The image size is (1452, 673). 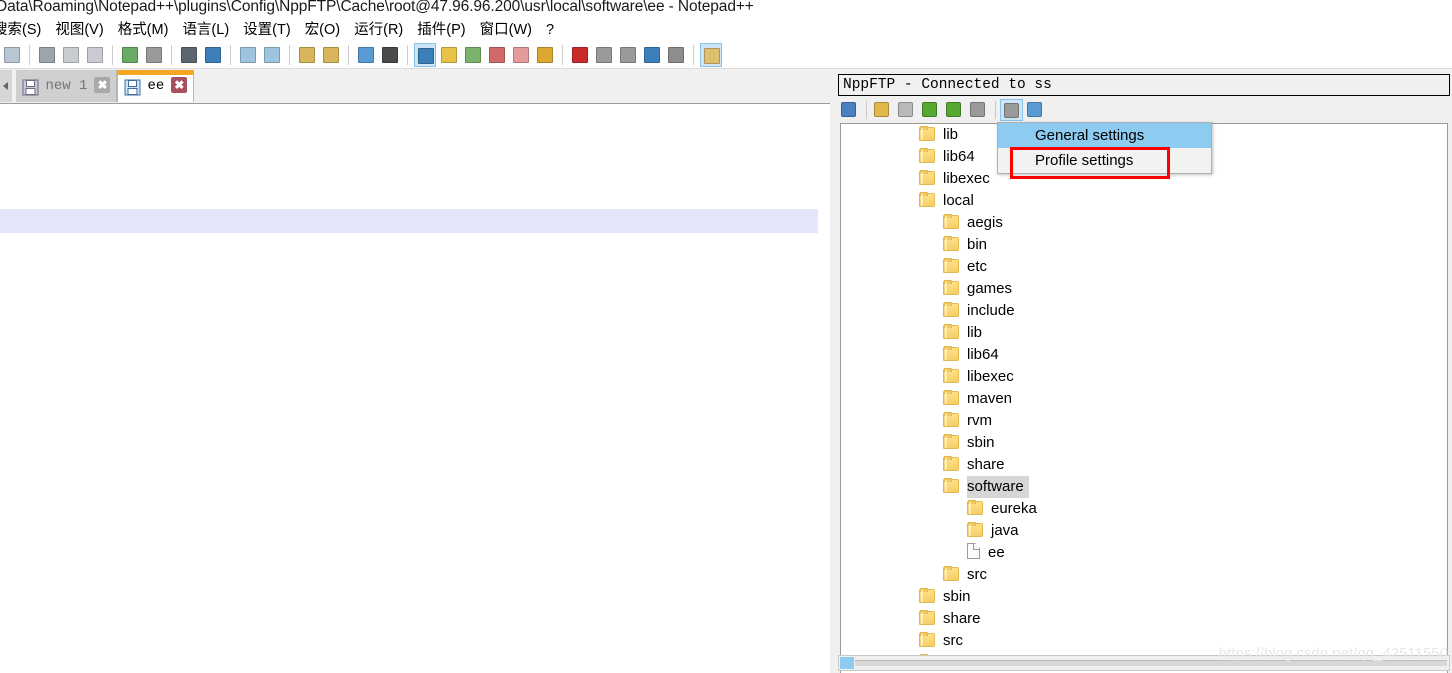 I want to click on upload-icon-glyph, so click(x=929, y=109).